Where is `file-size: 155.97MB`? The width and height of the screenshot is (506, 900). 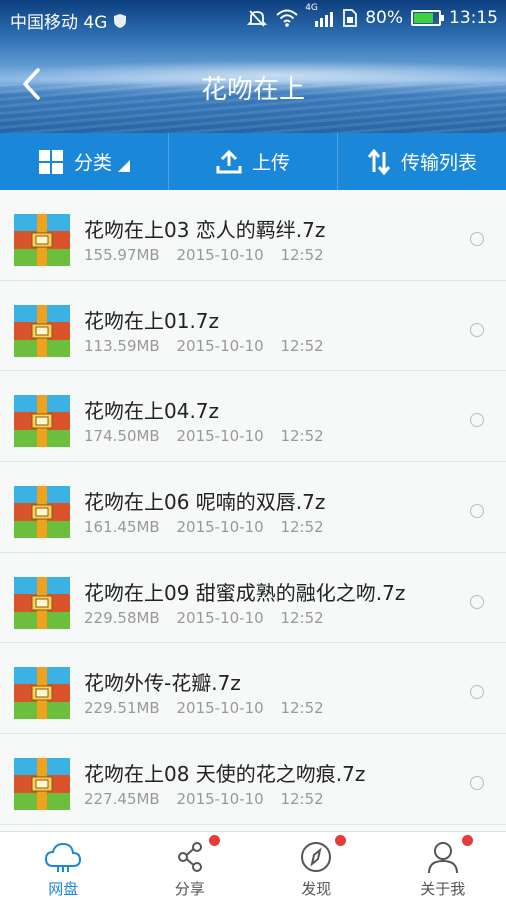 file-size: 155.97MB is located at coordinates (122, 255).